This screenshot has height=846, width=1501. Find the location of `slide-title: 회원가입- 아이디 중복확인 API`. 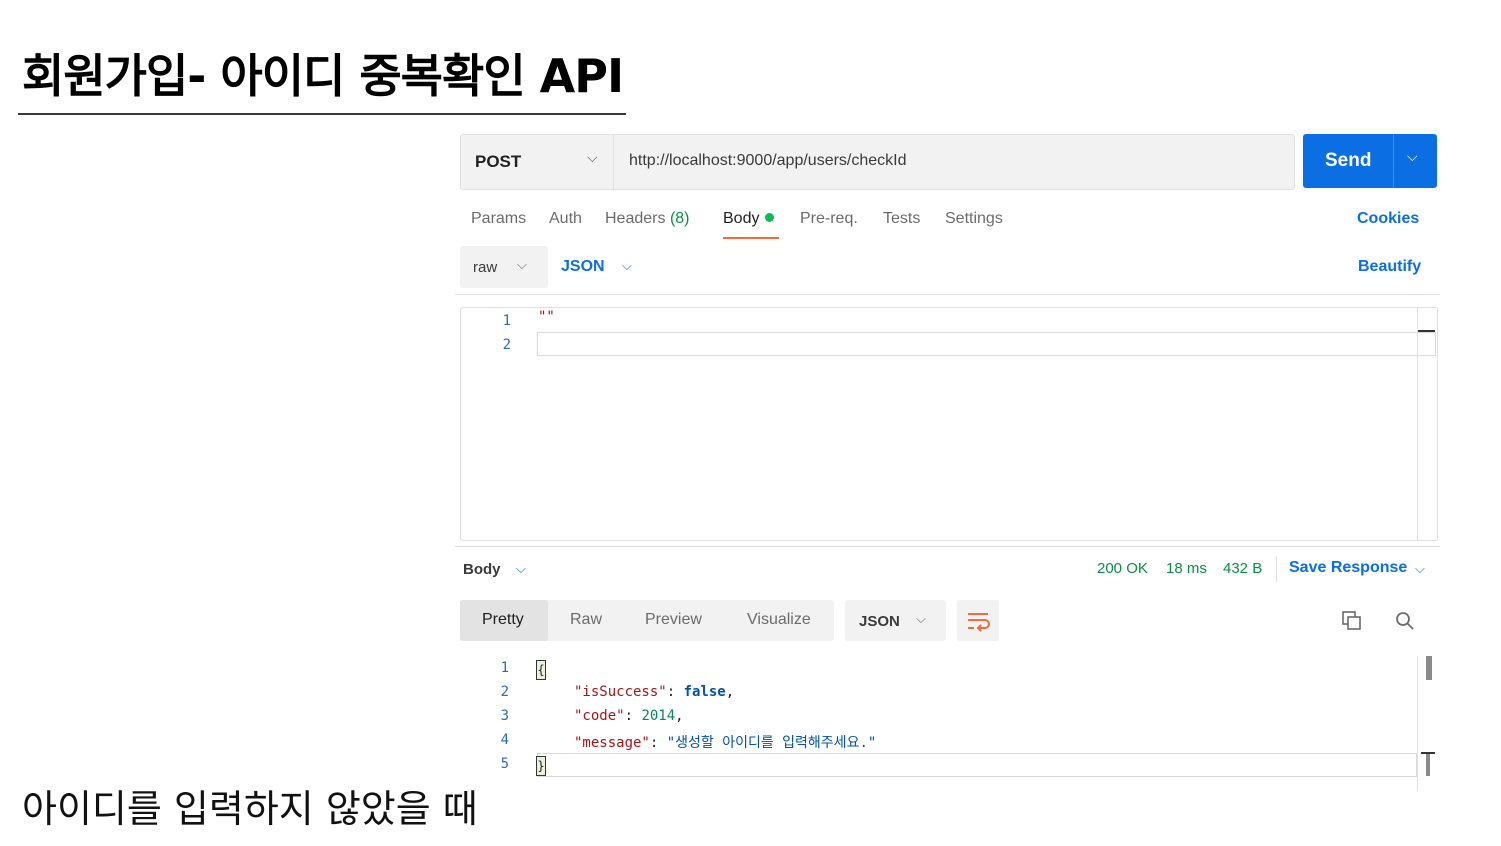

slide-title: 회원가입- 아이디 중복확인 API is located at coordinates (323, 76).